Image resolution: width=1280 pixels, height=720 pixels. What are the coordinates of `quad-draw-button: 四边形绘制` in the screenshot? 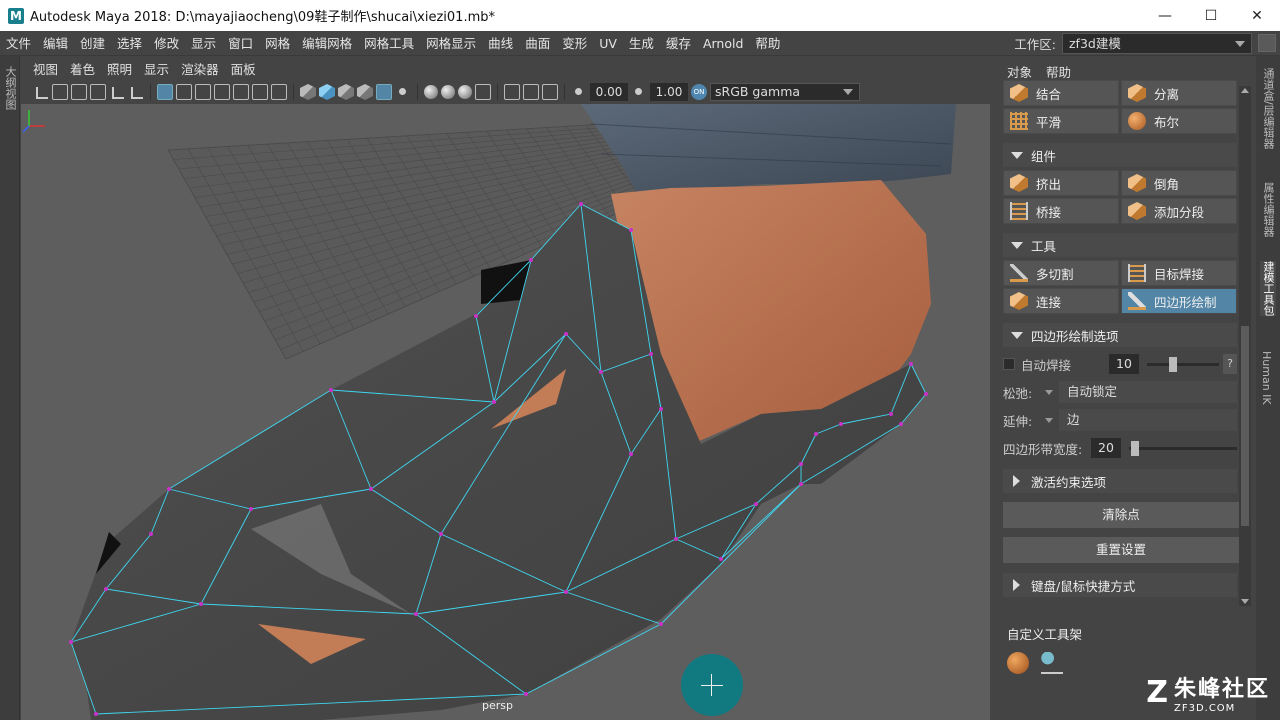 It's located at (1179, 301).